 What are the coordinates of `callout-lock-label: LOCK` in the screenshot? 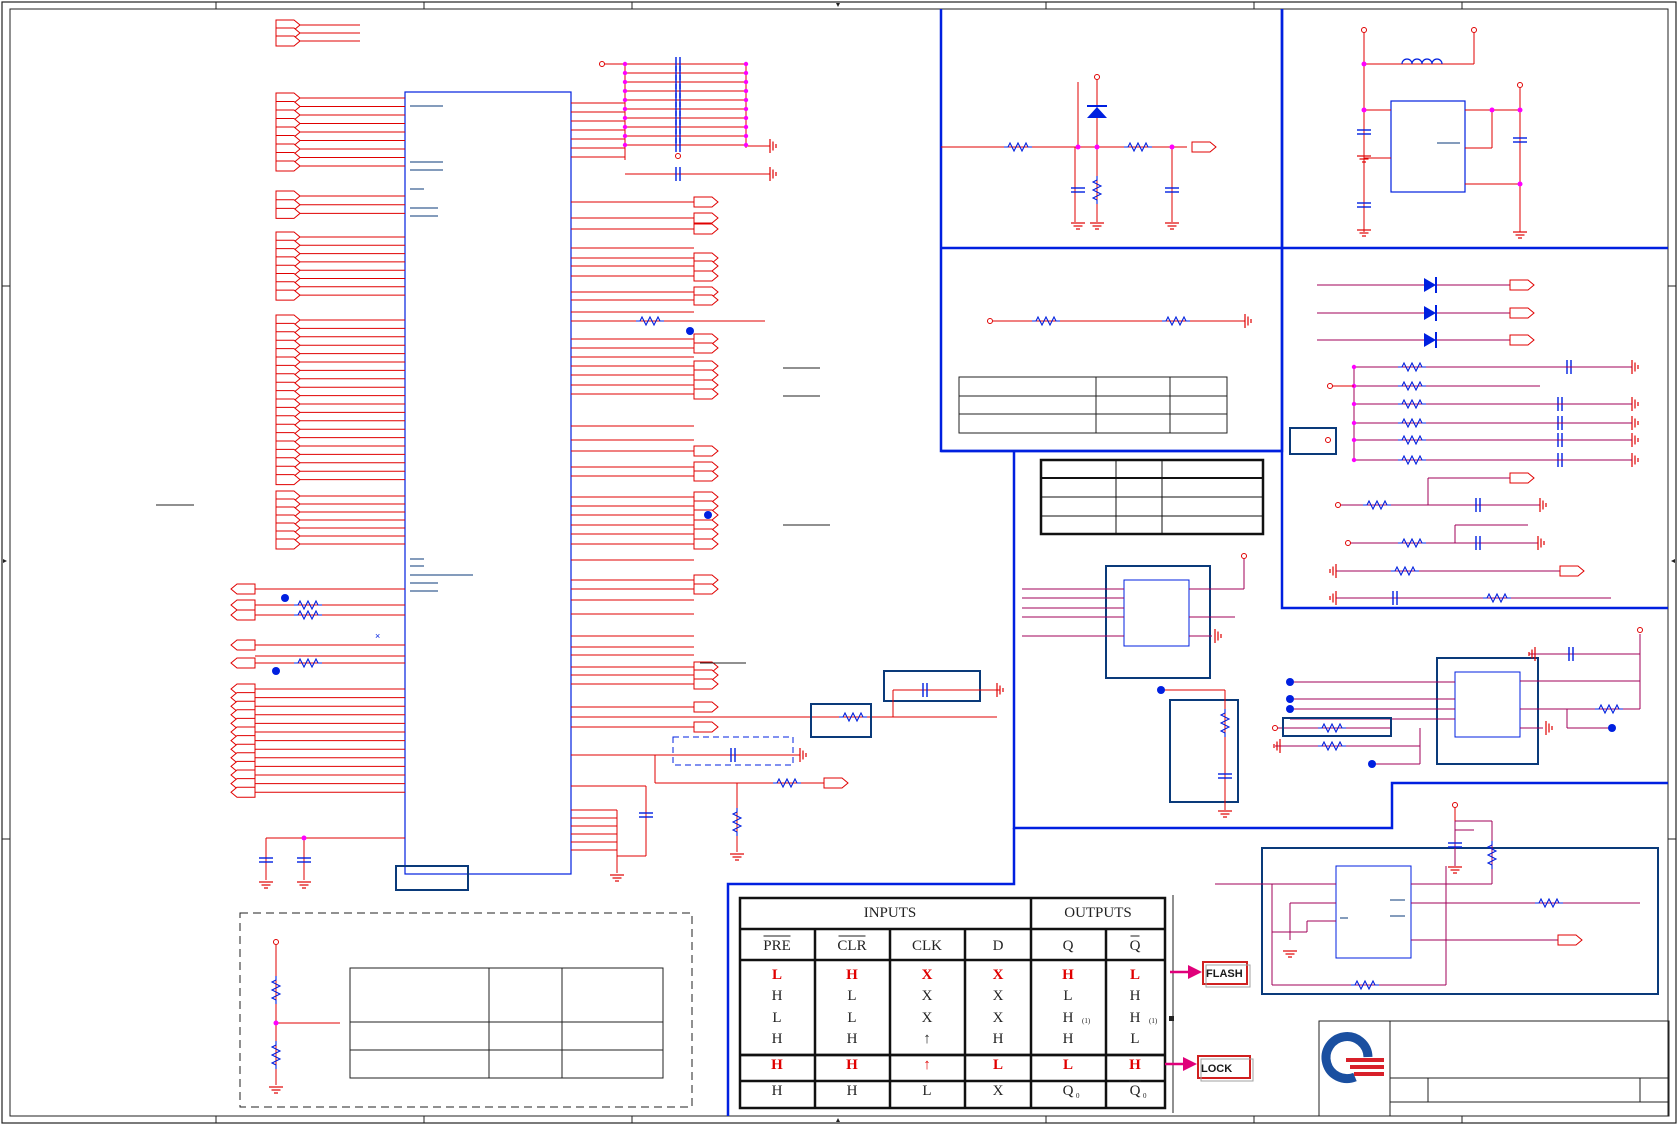 It's located at (1216, 1069).